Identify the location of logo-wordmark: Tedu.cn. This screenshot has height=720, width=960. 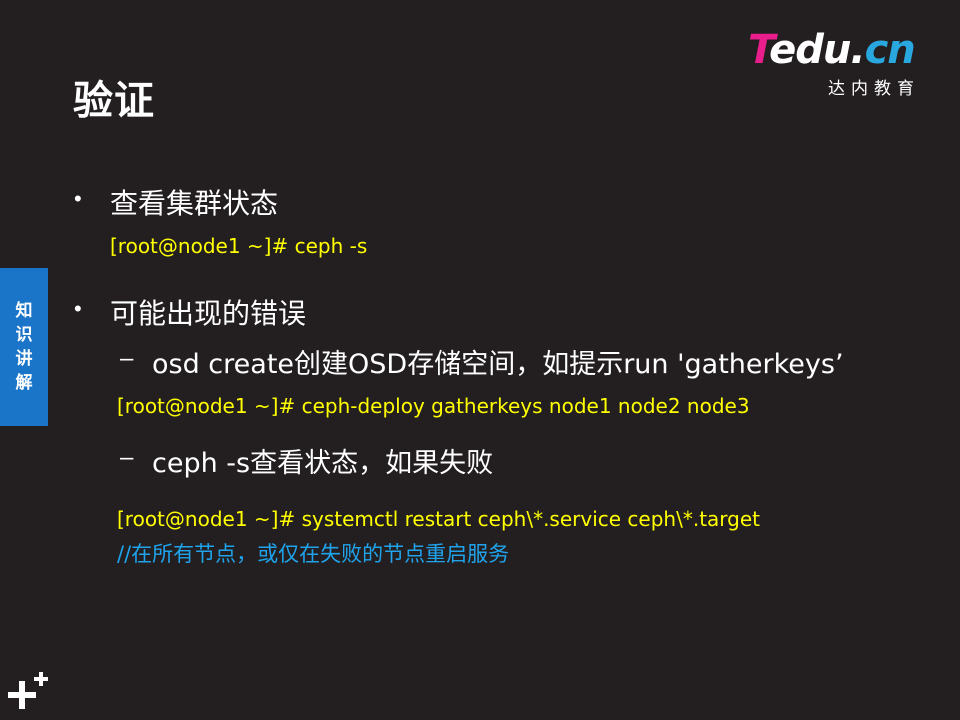
(832, 50).